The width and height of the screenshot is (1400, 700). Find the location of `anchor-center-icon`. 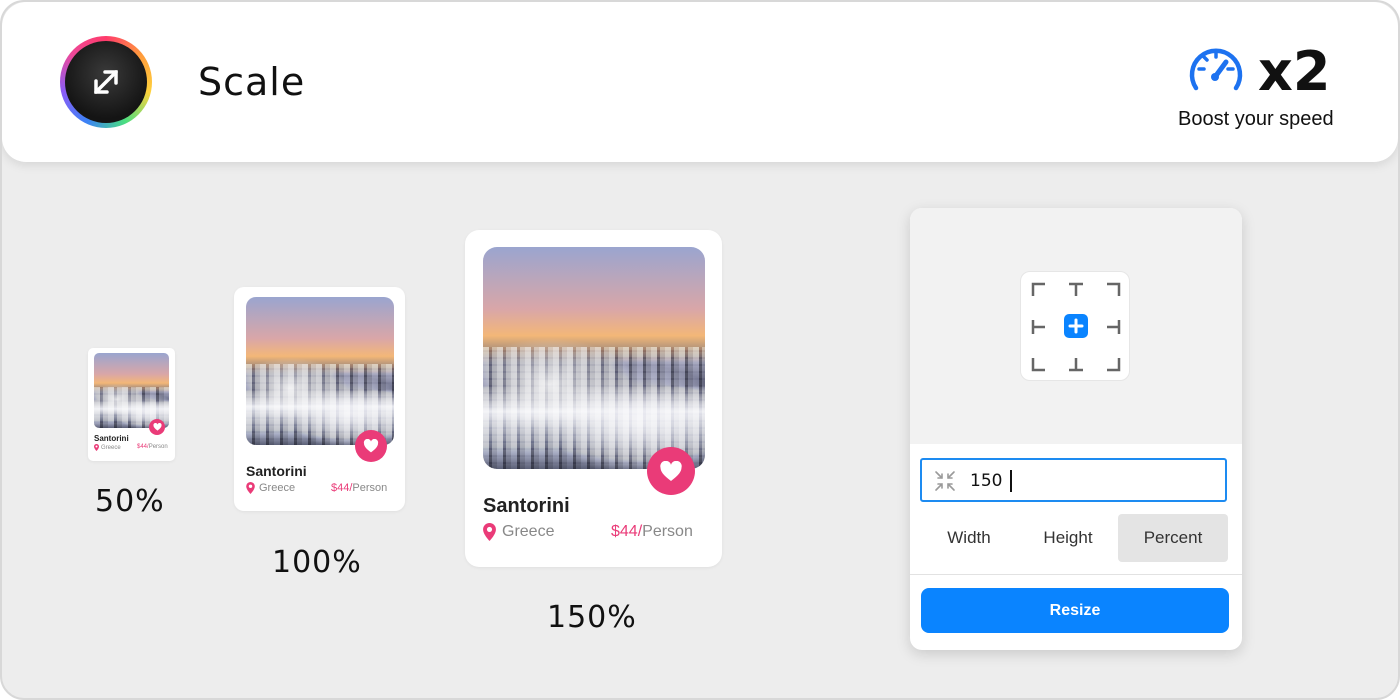

anchor-center-icon is located at coordinates (1076, 326).